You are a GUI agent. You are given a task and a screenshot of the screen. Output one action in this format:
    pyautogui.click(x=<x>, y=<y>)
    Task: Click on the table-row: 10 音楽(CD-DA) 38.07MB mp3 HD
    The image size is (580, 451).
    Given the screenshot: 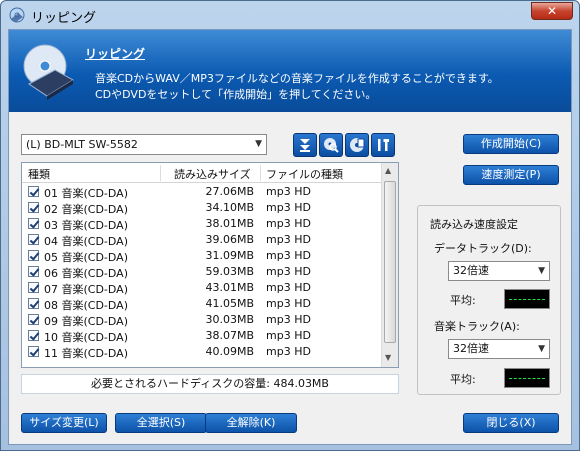 What is the action you would take?
    pyautogui.click(x=202, y=336)
    